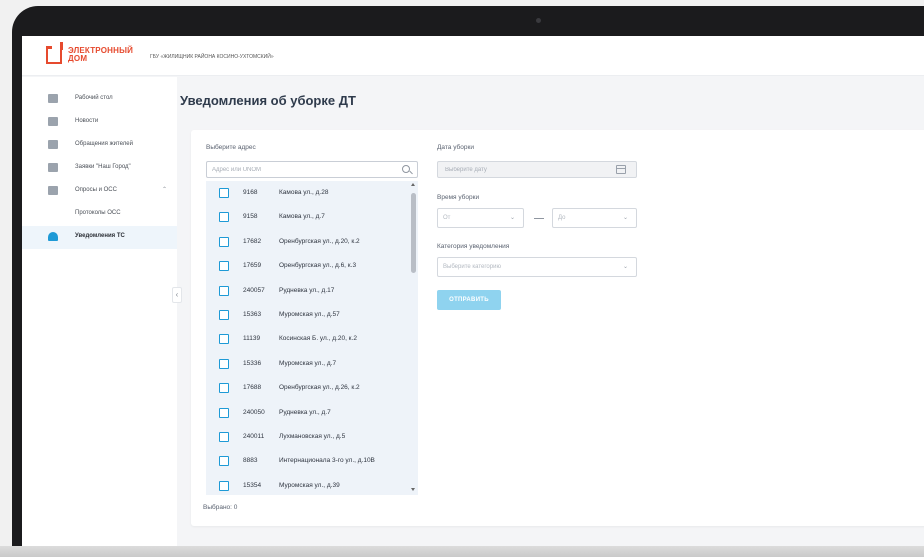  Describe the element at coordinates (252, 363) in the screenshot. I see `address-unom: 15336` at that location.